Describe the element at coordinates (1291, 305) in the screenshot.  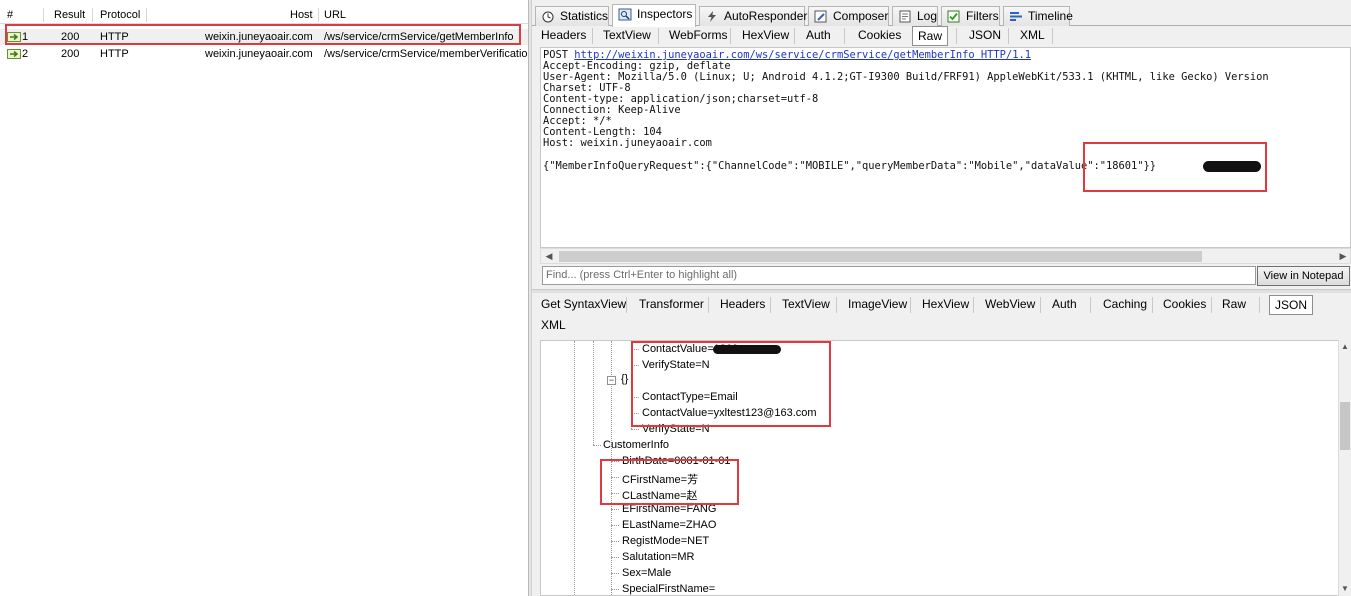
I see `tab-resp-json: JSON` at that location.